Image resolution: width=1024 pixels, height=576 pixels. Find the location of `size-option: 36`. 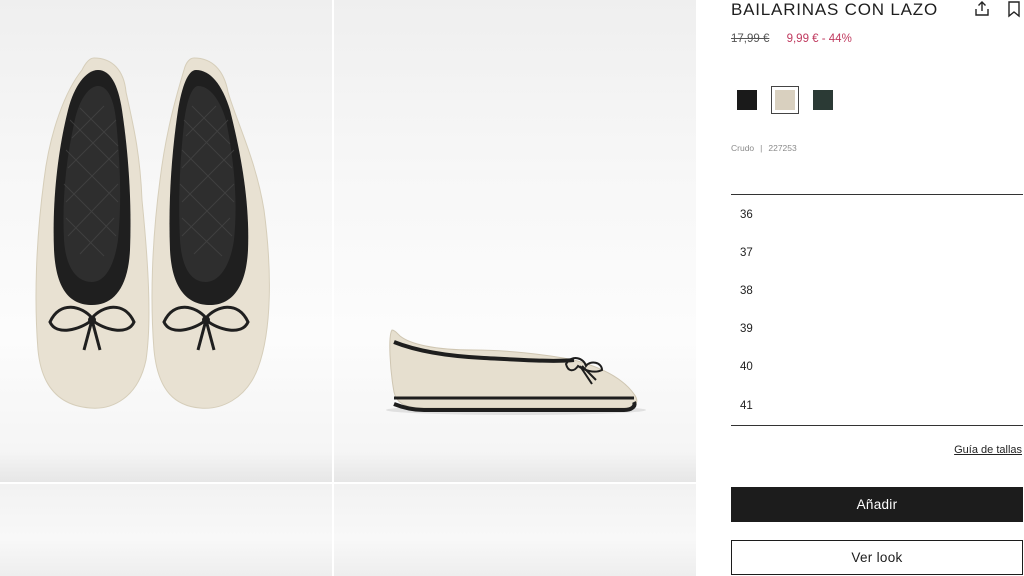

size-option: 36 is located at coordinates (875, 215).